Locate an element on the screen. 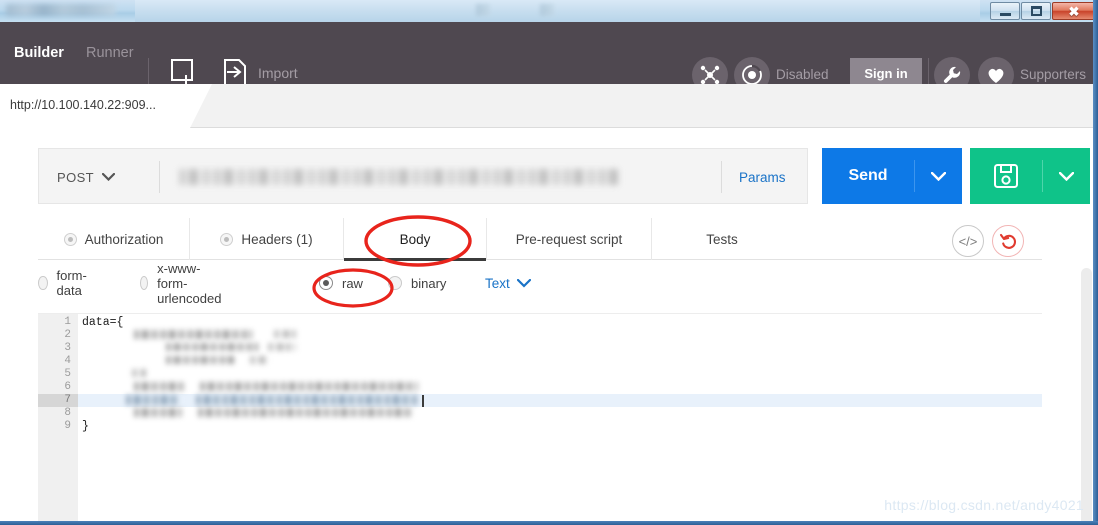 This screenshot has width=1098, height=525. interceptor-status-label: Disabled is located at coordinates (802, 74).